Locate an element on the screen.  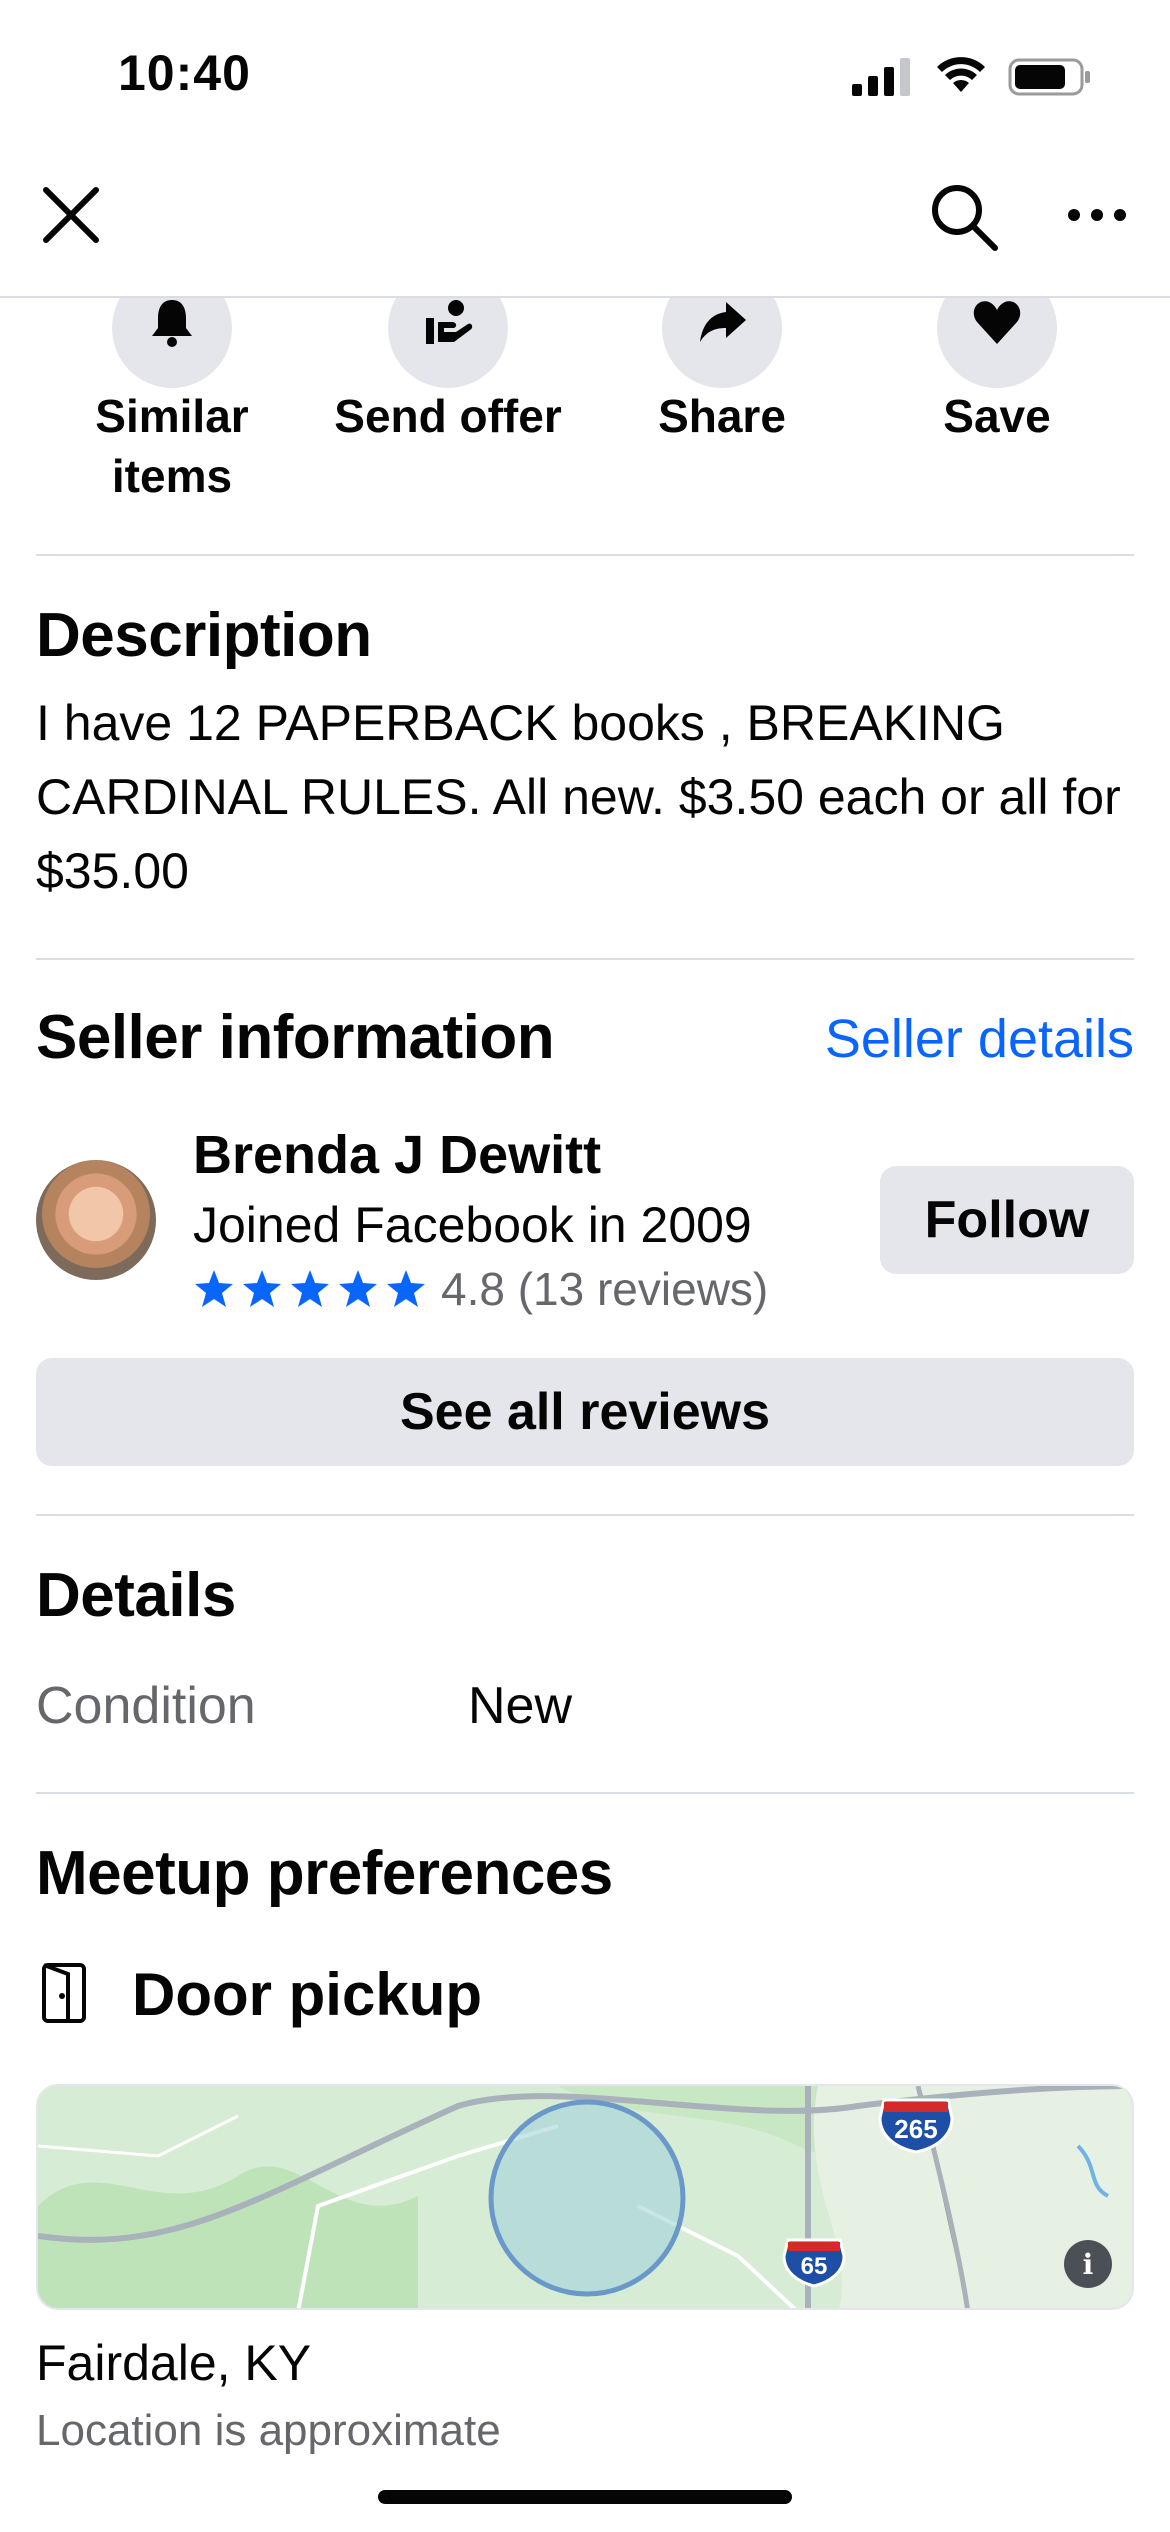
location-name: Fairdale, KY is located at coordinates (174, 2363).